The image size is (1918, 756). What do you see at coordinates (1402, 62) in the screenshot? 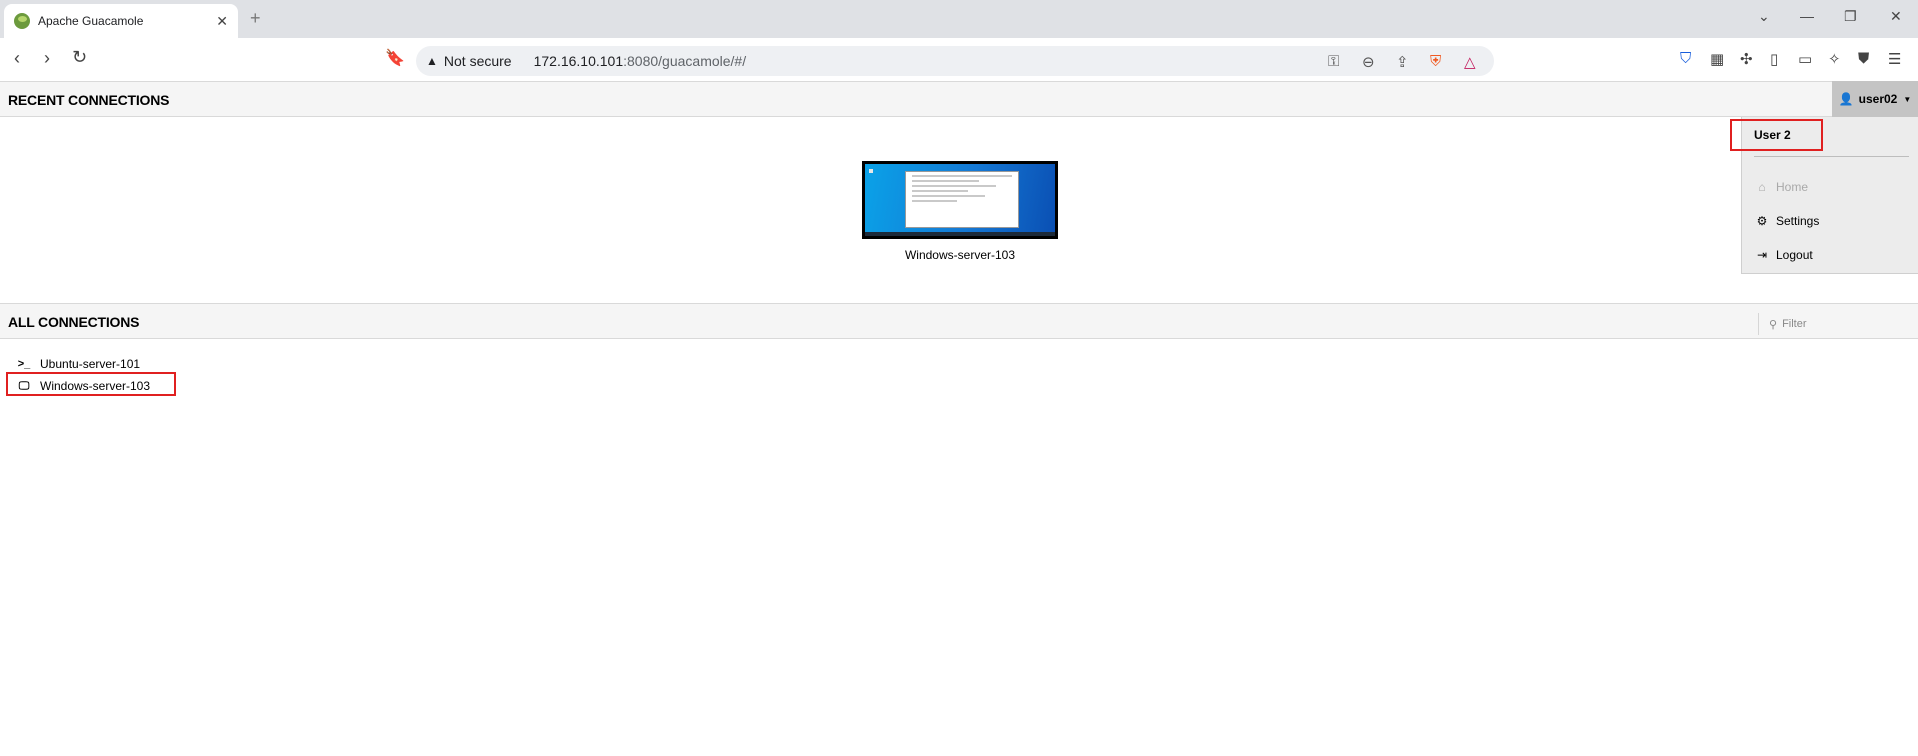
I see `share-icon: ⇪` at bounding box center [1402, 62].